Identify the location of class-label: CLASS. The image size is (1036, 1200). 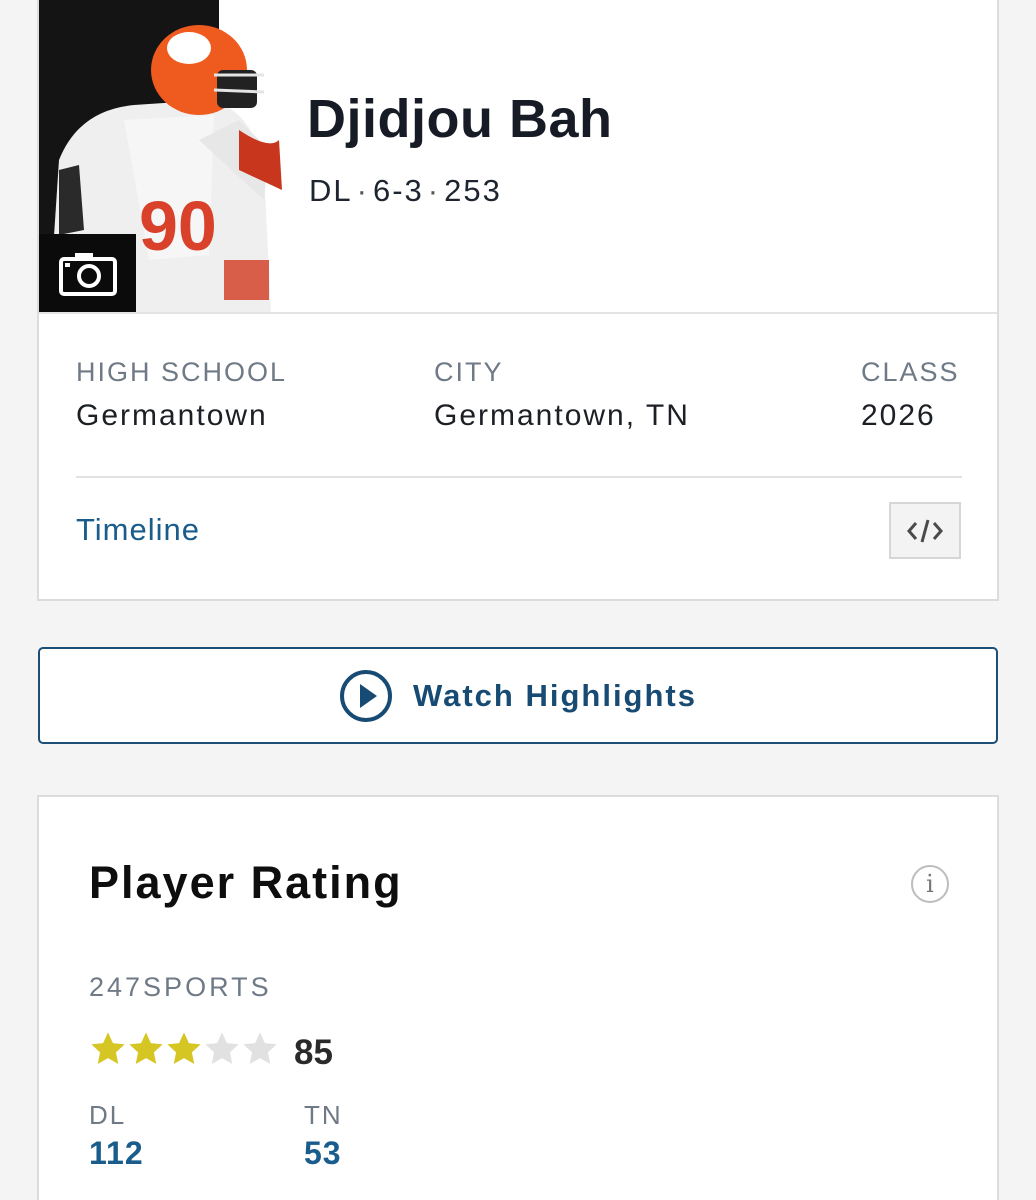
(910, 372).